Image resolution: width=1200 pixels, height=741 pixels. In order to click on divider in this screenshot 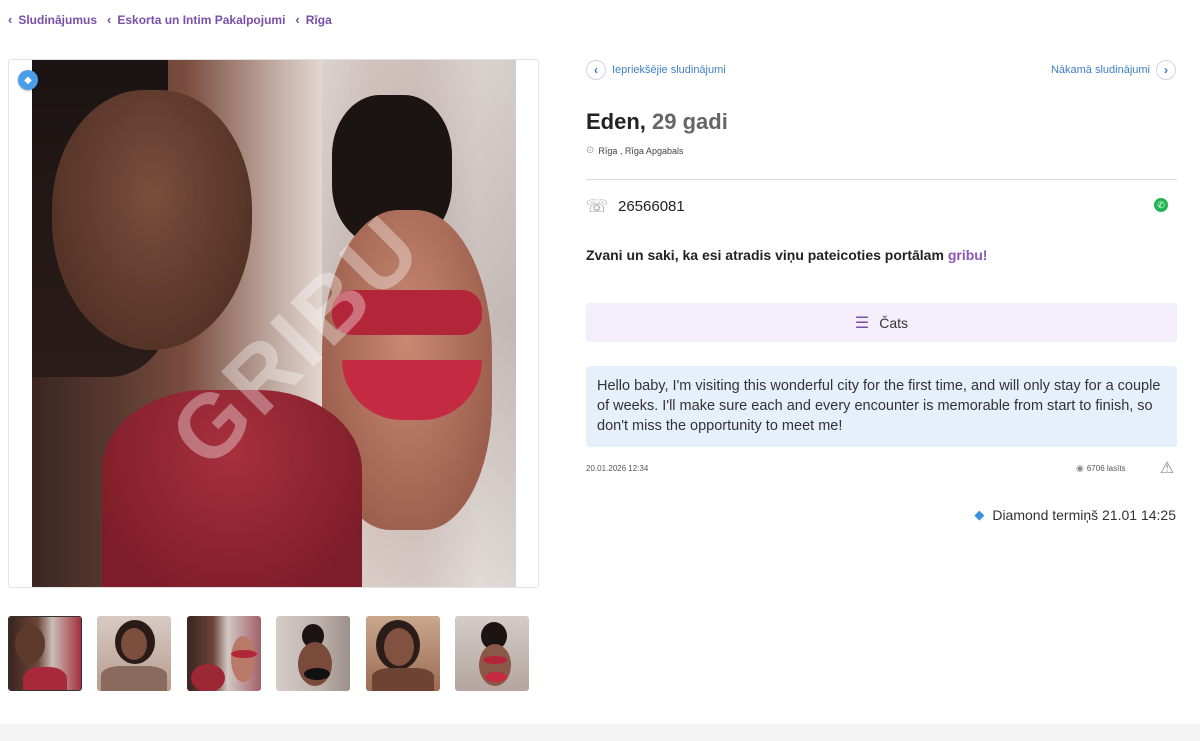, I will do `click(881, 179)`.